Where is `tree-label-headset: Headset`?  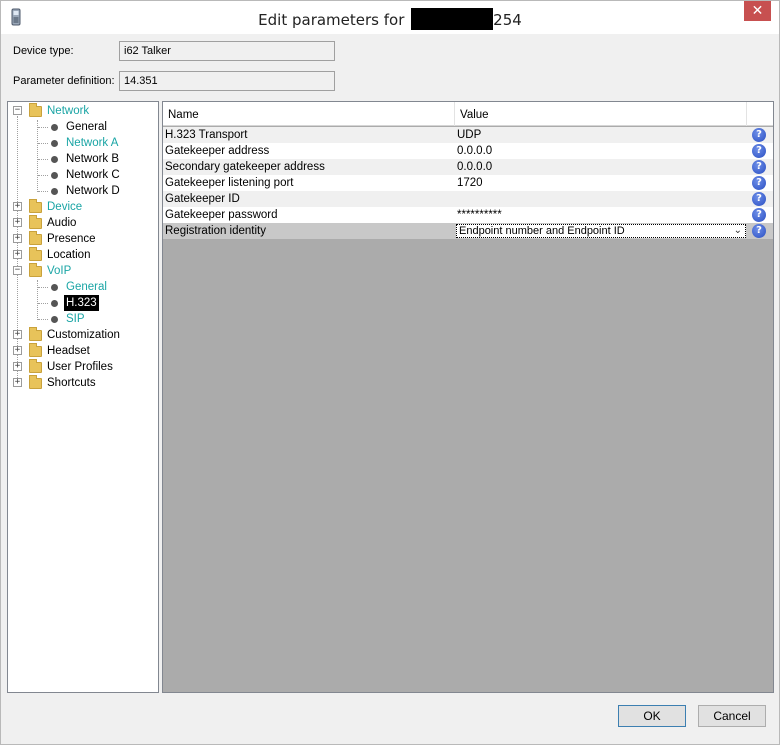
tree-label-headset: Headset is located at coordinates (68, 351).